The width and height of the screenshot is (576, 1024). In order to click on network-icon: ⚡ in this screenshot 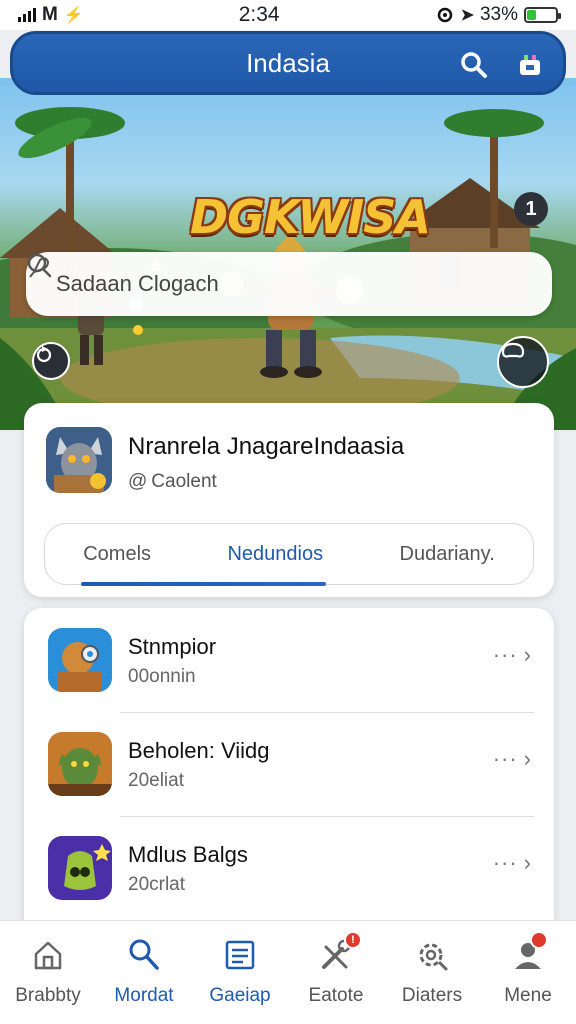, I will do `click(73, 15)`.